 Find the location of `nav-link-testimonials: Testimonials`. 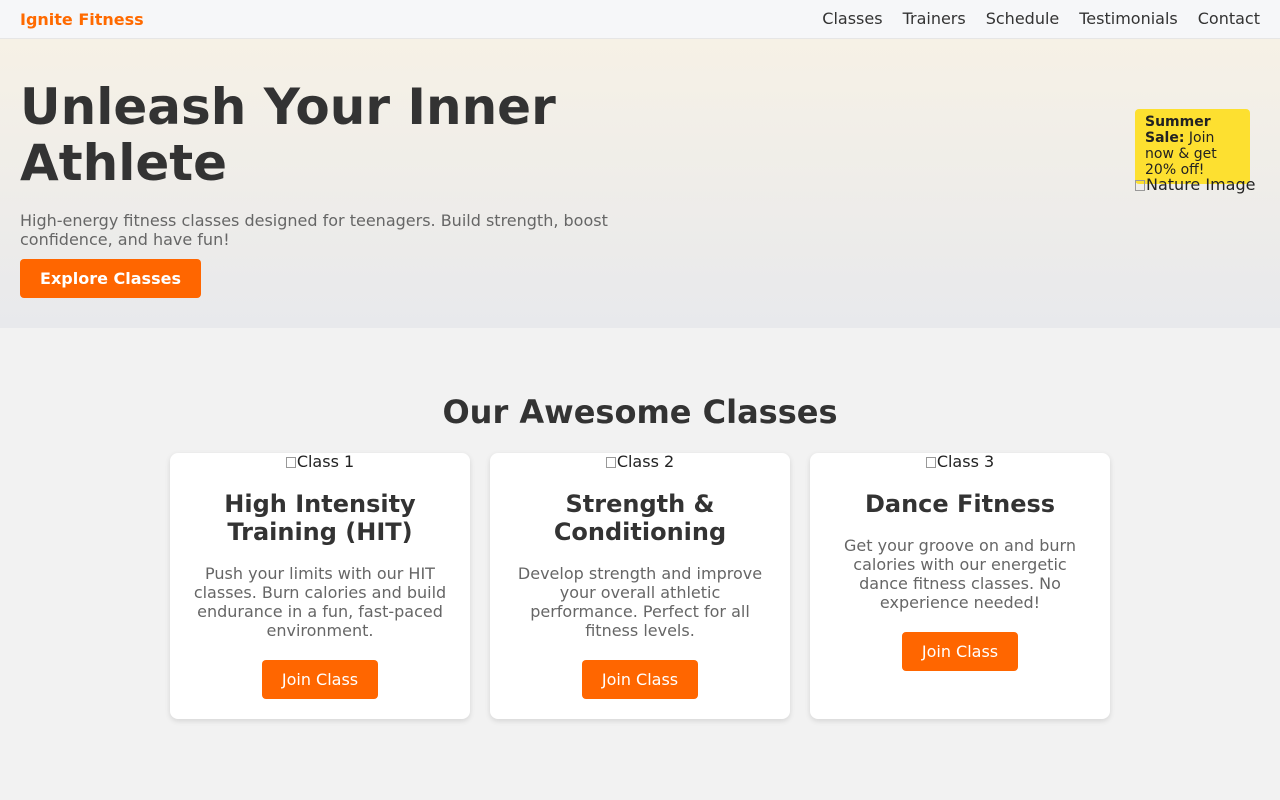

nav-link-testimonials: Testimonials is located at coordinates (1128, 18).